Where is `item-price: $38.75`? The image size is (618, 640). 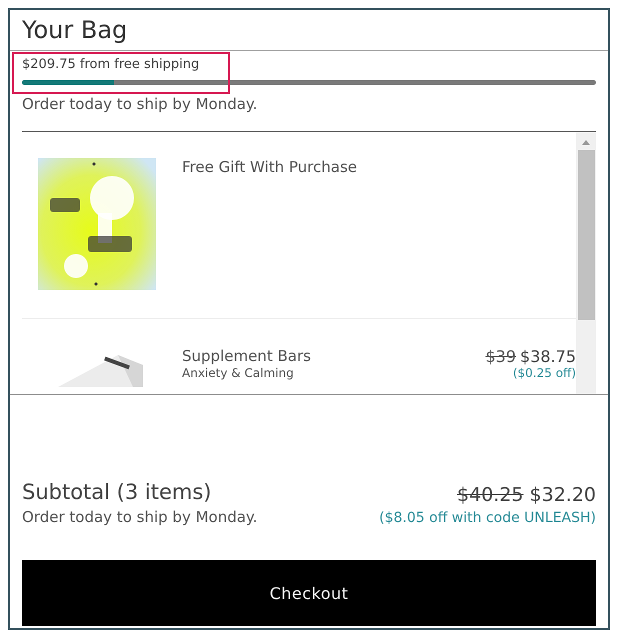
item-price: $38.75 is located at coordinates (548, 356).